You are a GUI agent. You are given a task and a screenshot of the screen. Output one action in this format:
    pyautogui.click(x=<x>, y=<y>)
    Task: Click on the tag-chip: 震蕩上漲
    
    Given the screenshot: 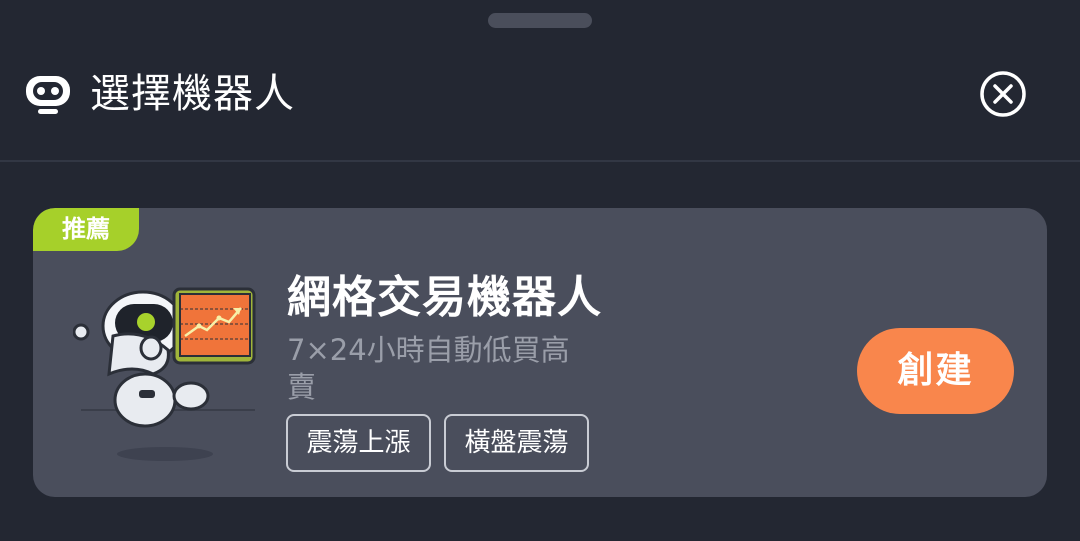 What is the action you would take?
    pyautogui.click(x=358, y=443)
    